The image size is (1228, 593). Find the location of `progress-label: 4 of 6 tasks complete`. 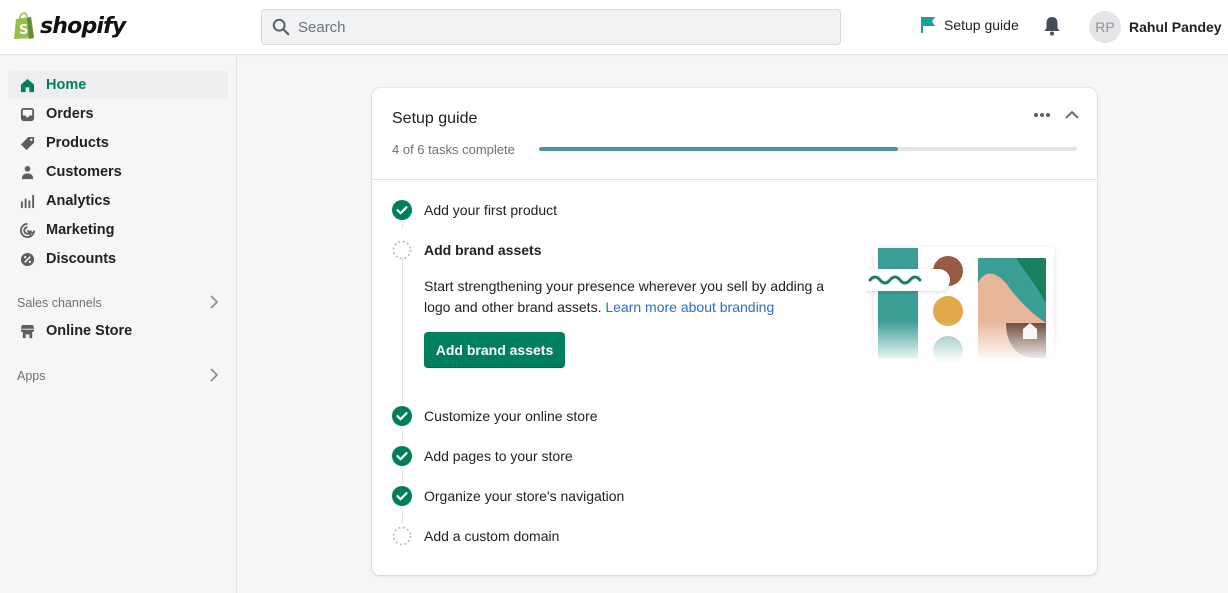

progress-label: 4 of 6 tasks complete is located at coordinates (453, 149).